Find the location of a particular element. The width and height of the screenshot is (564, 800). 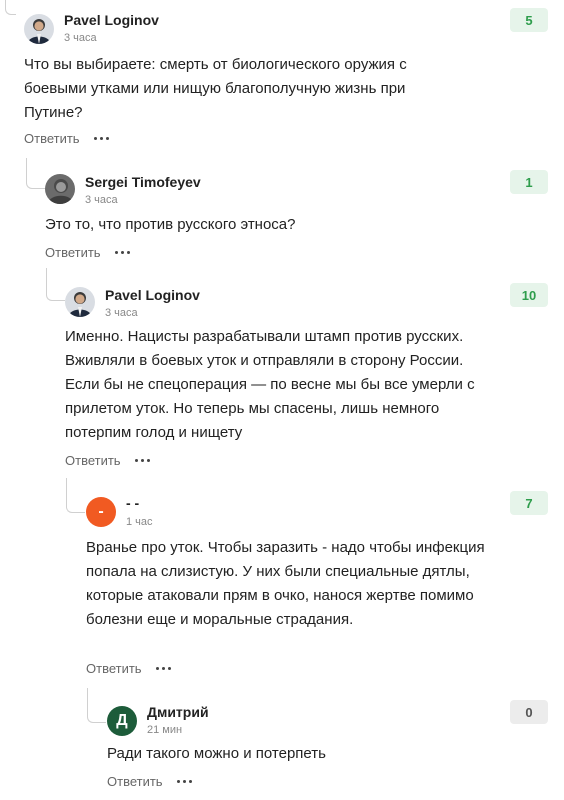

avatar: Д is located at coordinates (122, 721).